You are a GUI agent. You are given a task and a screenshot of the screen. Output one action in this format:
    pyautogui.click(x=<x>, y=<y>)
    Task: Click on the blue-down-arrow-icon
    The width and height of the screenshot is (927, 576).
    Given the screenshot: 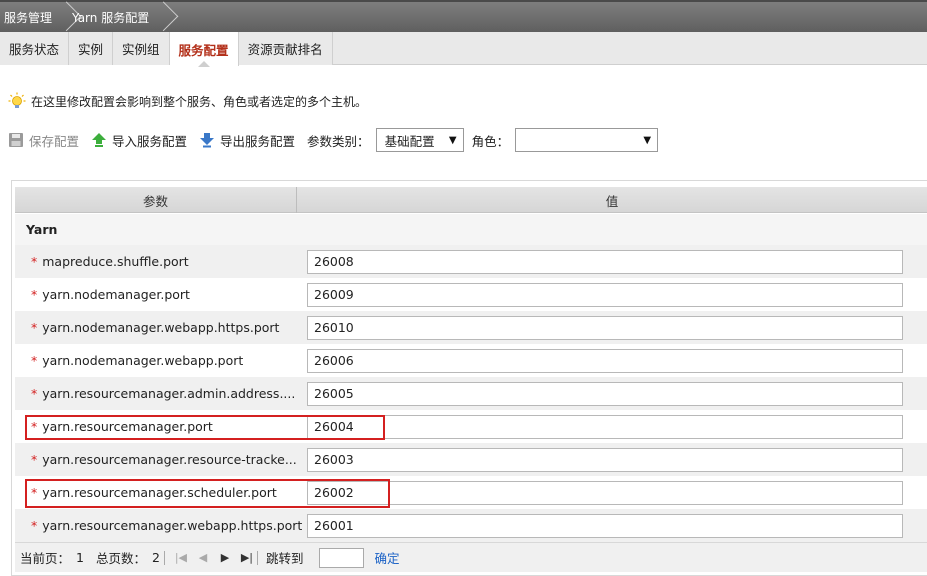 What is the action you would take?
    pyautogui.click(x=207, y=140)
    